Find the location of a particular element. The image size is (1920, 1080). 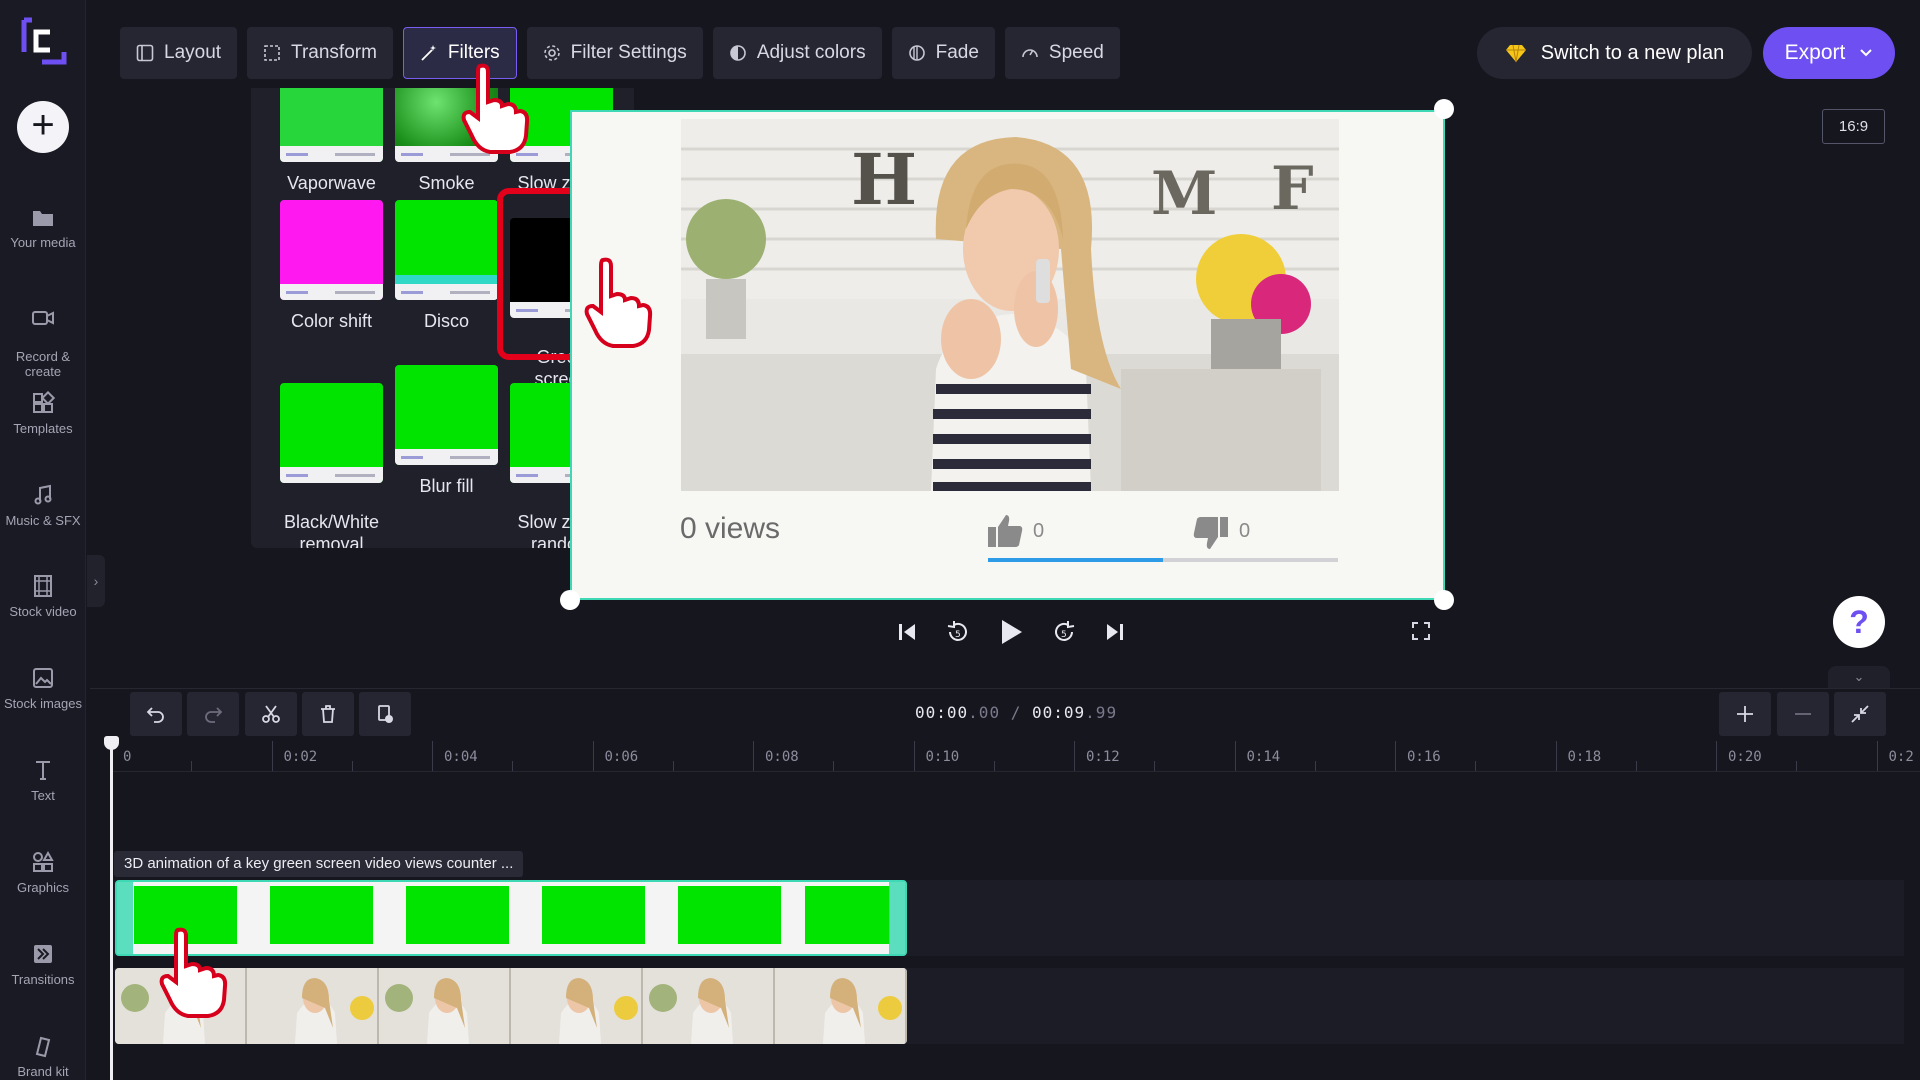

tab-speed: Speed is located at coordinates (1062, 53).